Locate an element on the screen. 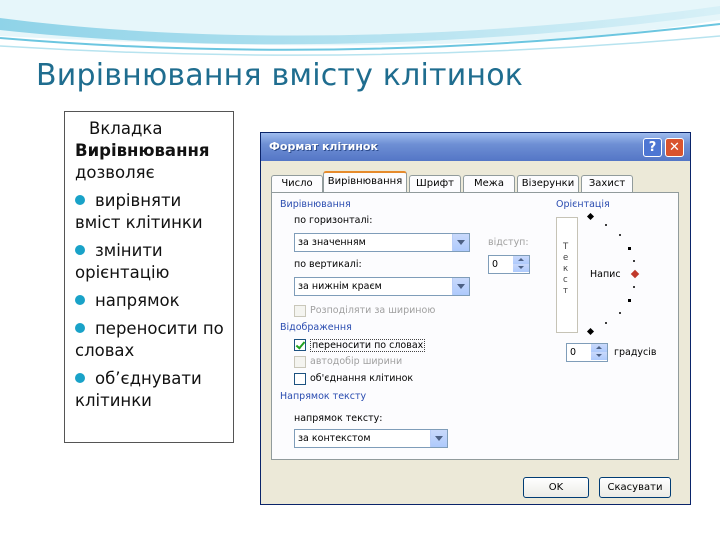 The width and height of the screenshot is (720, 540). intro-plain: Вкладка is located at coordinates (126, 128).